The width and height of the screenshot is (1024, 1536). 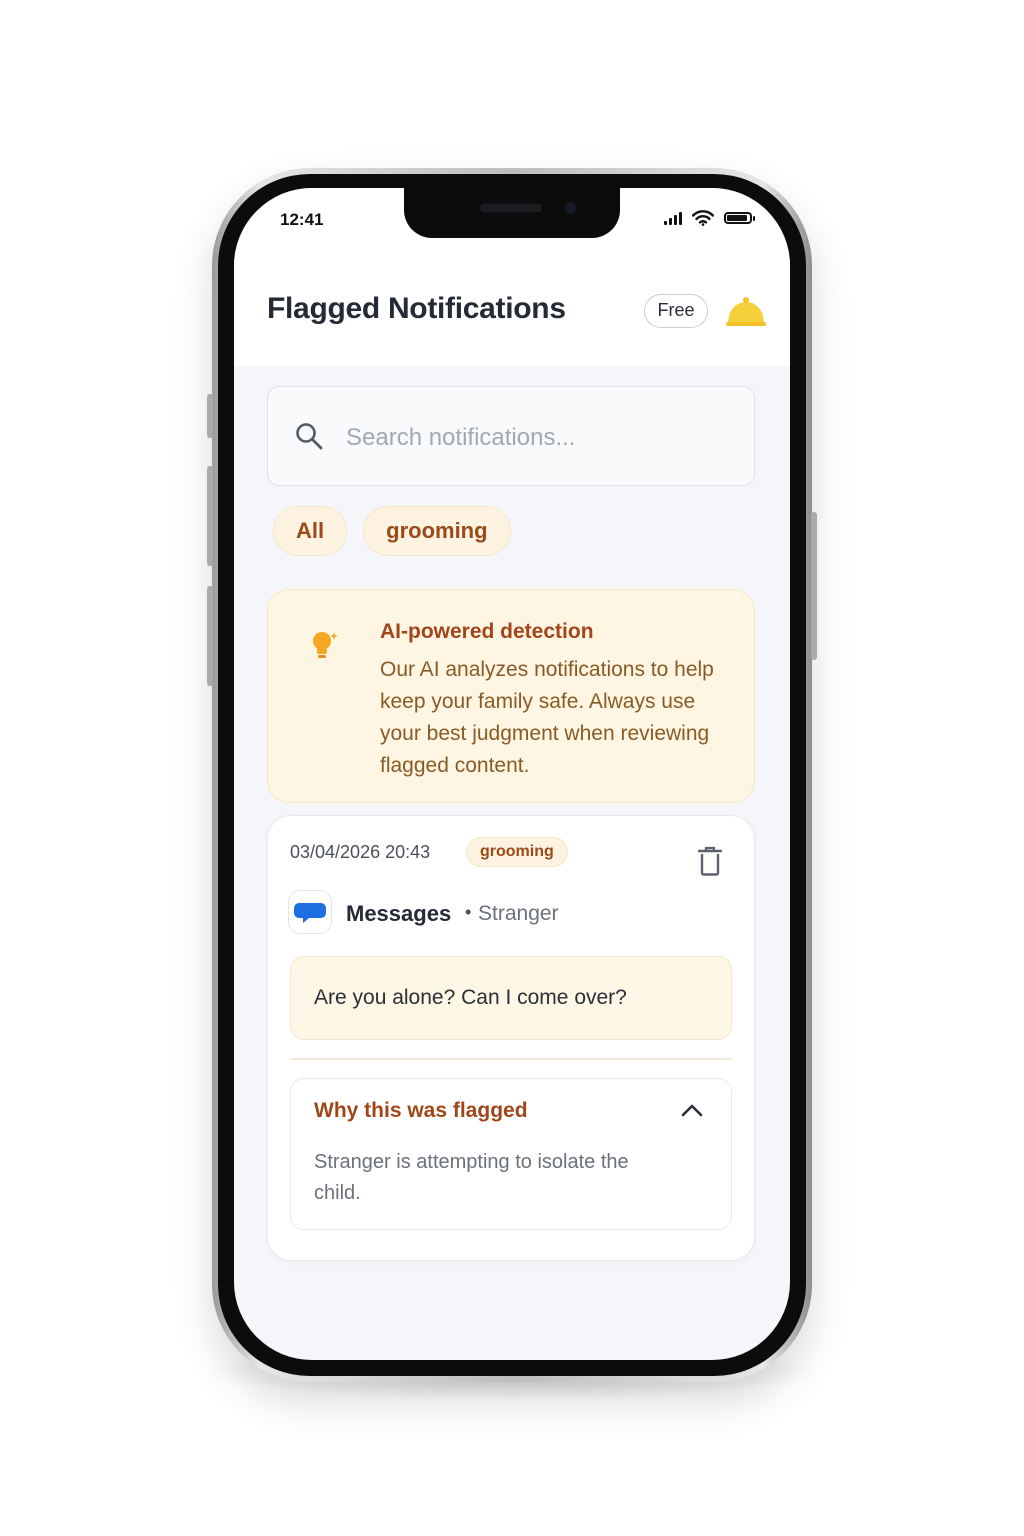 I want to click on volume-down-button, so click(x=210, y=636).